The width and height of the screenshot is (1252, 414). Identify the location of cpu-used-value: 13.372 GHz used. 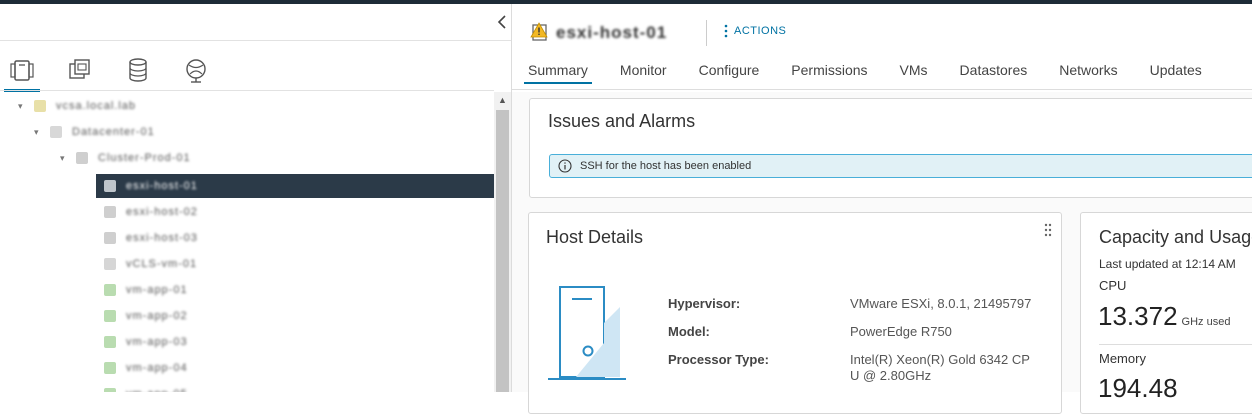
(1164, 316).